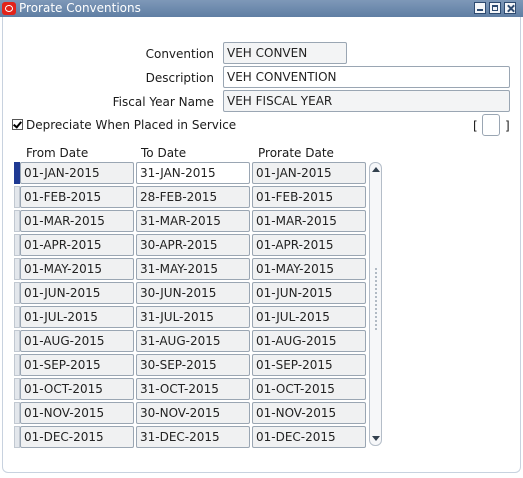 The image size is (523, 478). Describe the element at coordinates (309, 389) in the screenshot. I see `prorate-date-cell: 01-OCT-2015` at that location.